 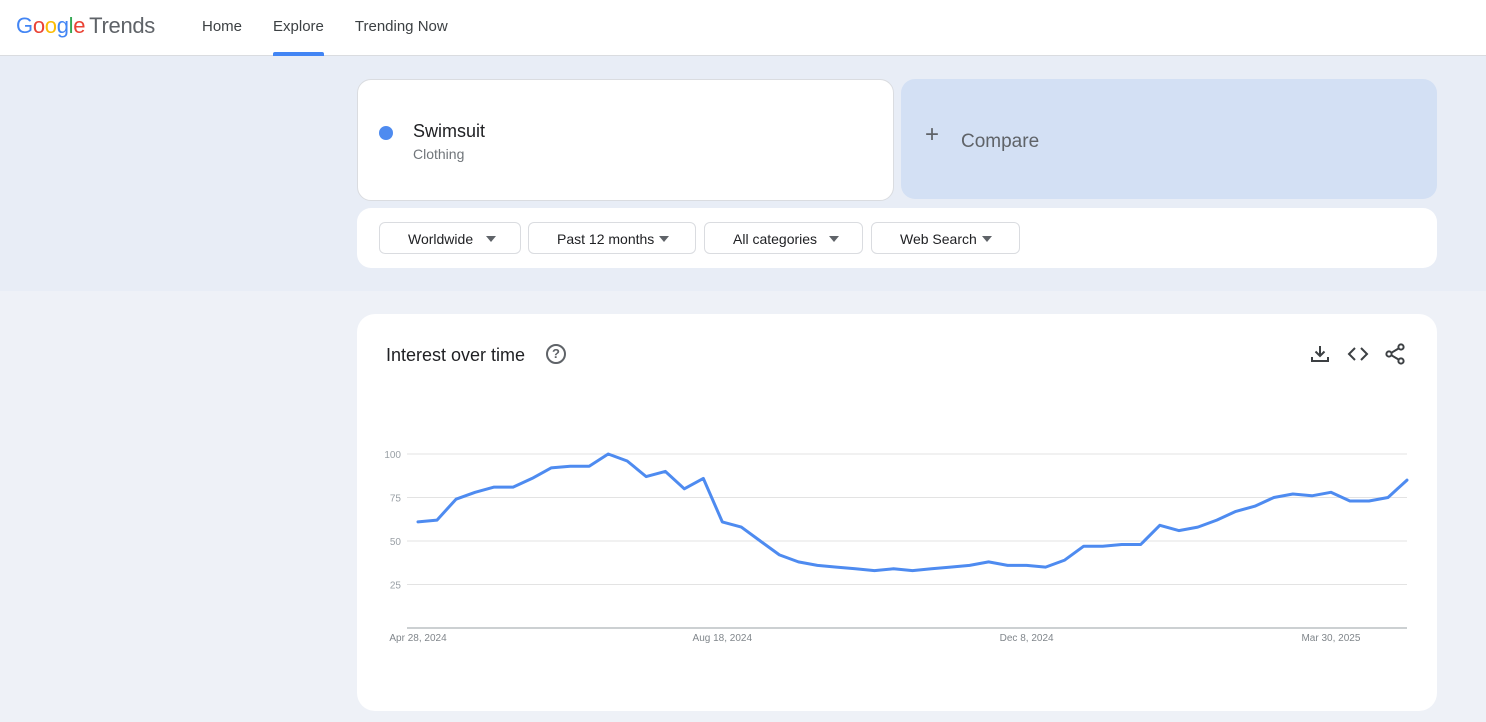 I want to click on y-tick-label: 75, so click(x=396, y=499).